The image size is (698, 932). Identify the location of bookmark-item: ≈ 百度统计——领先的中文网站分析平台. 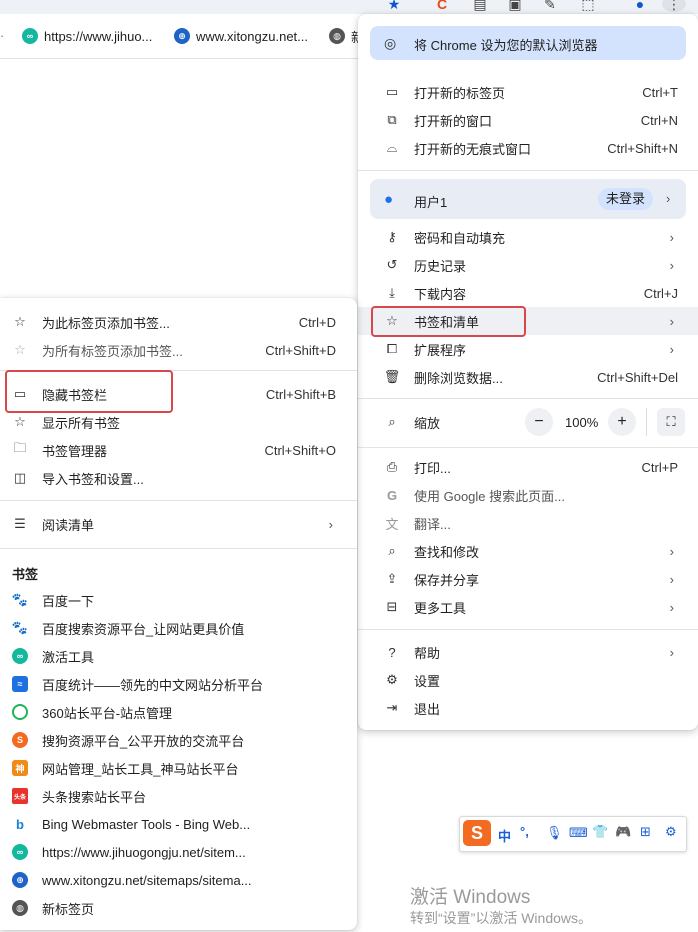
(178, 684).